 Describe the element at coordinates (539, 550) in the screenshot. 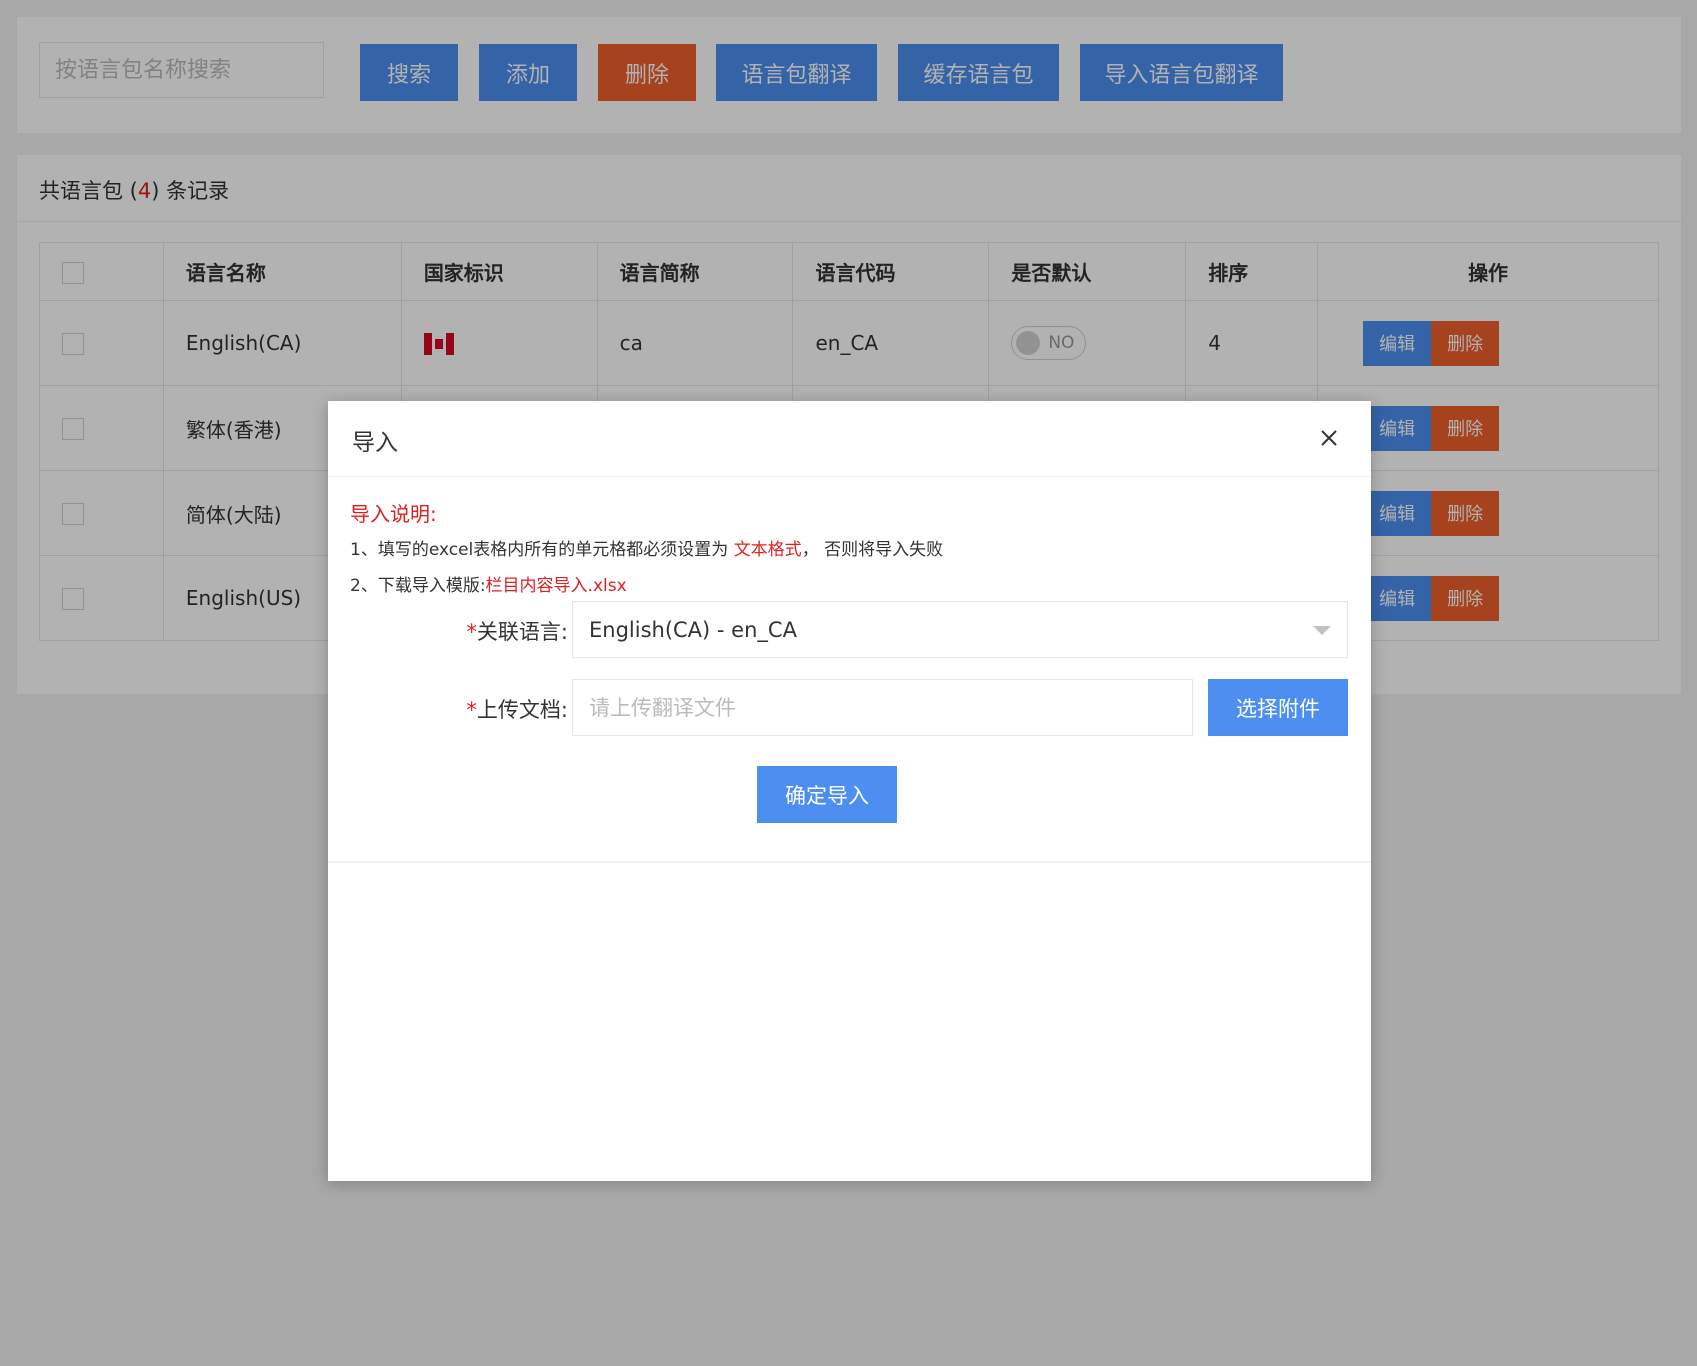

I see `note1-text: 1、填写的excel表格内所有的单元格都必须设置为` at that location.